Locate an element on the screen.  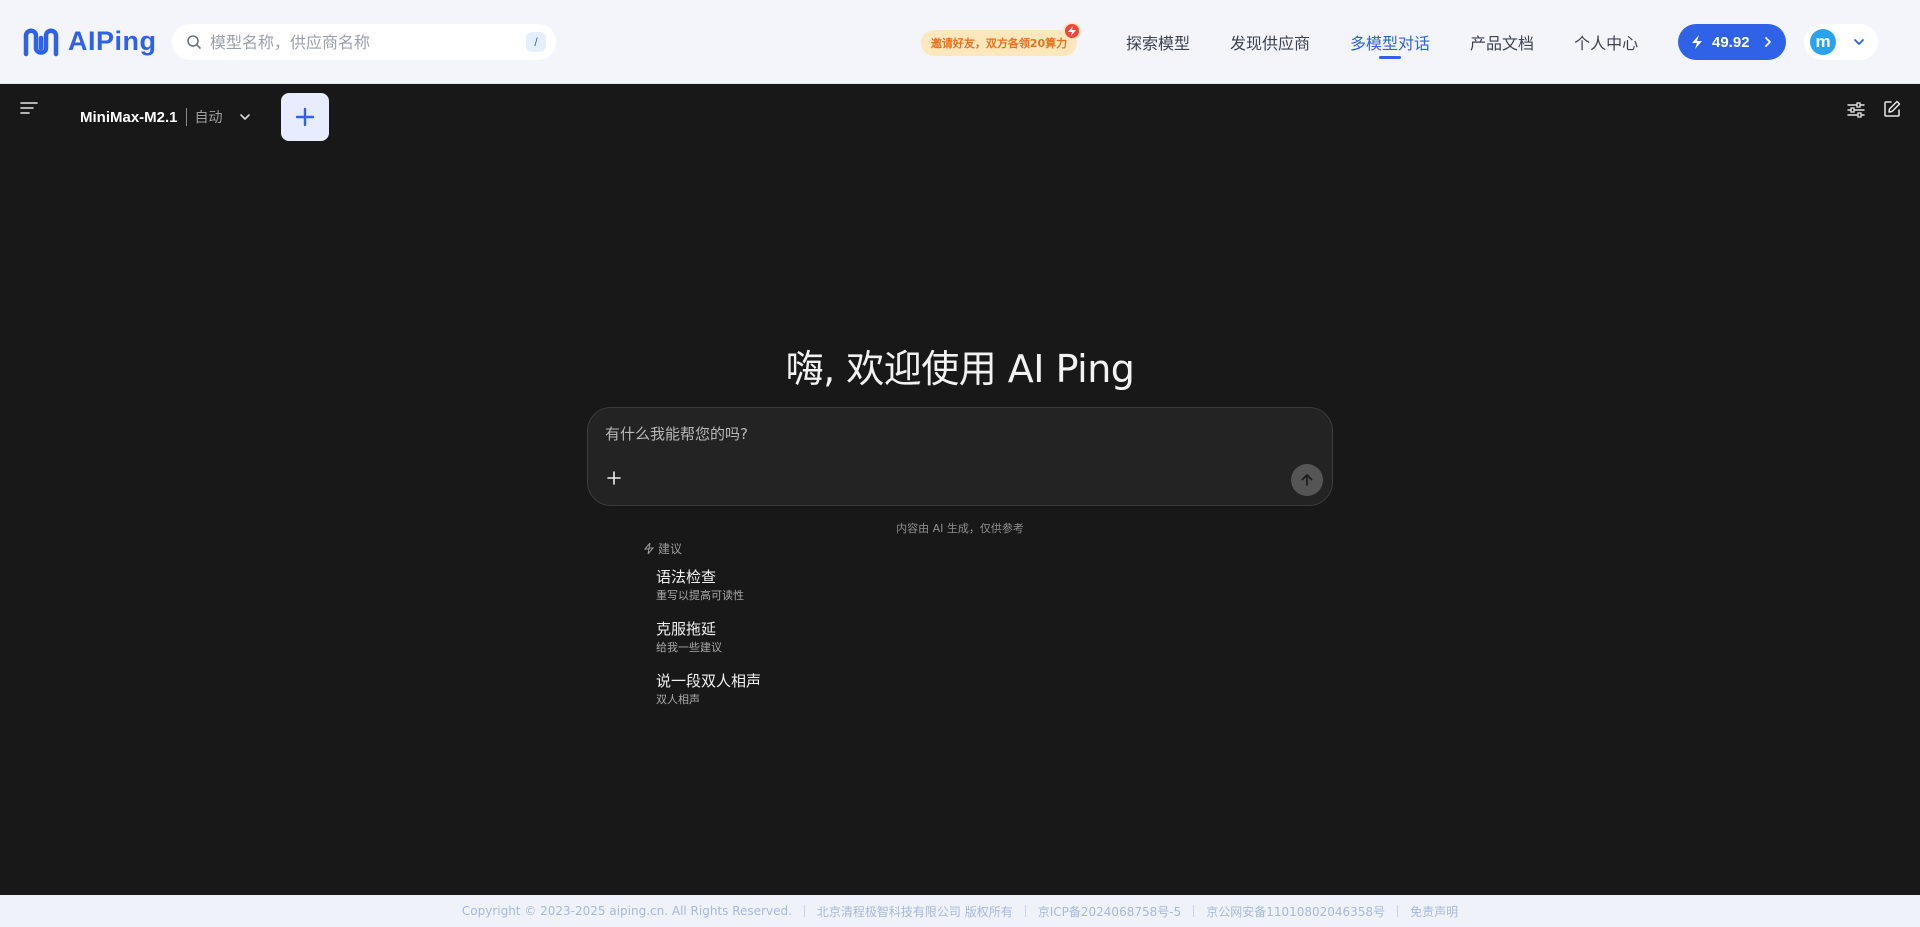
user-menu: m is located at coordinates (1841, 42).